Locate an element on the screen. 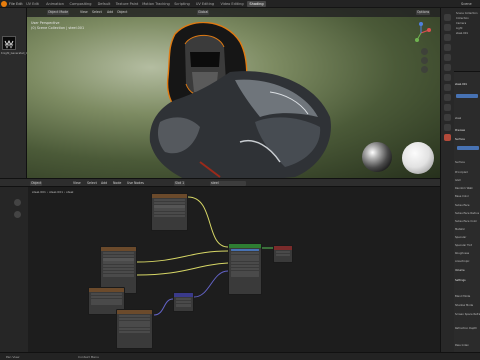 The height and width of the screenshot is (360, 480). outliner-row: Scene Collection is located at coordinates (468, 14).